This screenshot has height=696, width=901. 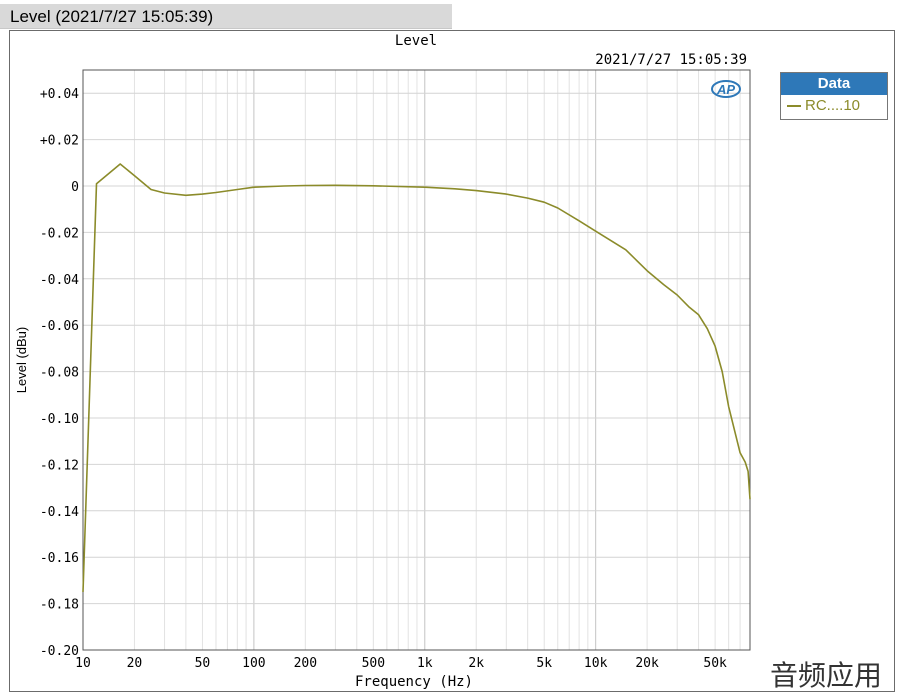 I want to click on legend-entry: RC....10, so click(x=834, y=106).